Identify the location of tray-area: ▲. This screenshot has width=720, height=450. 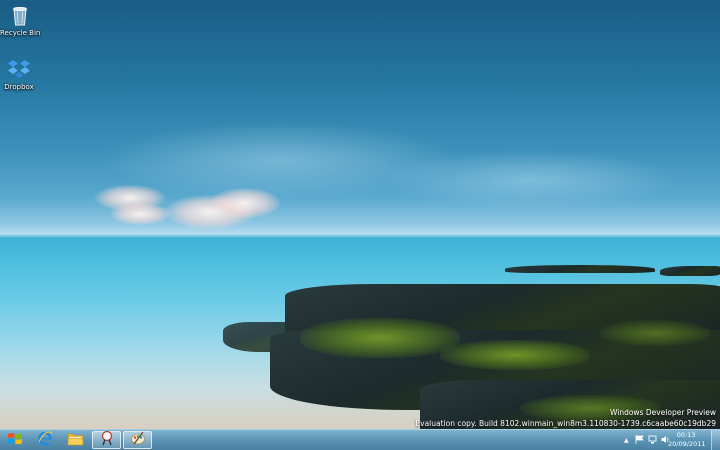
(647, 440).